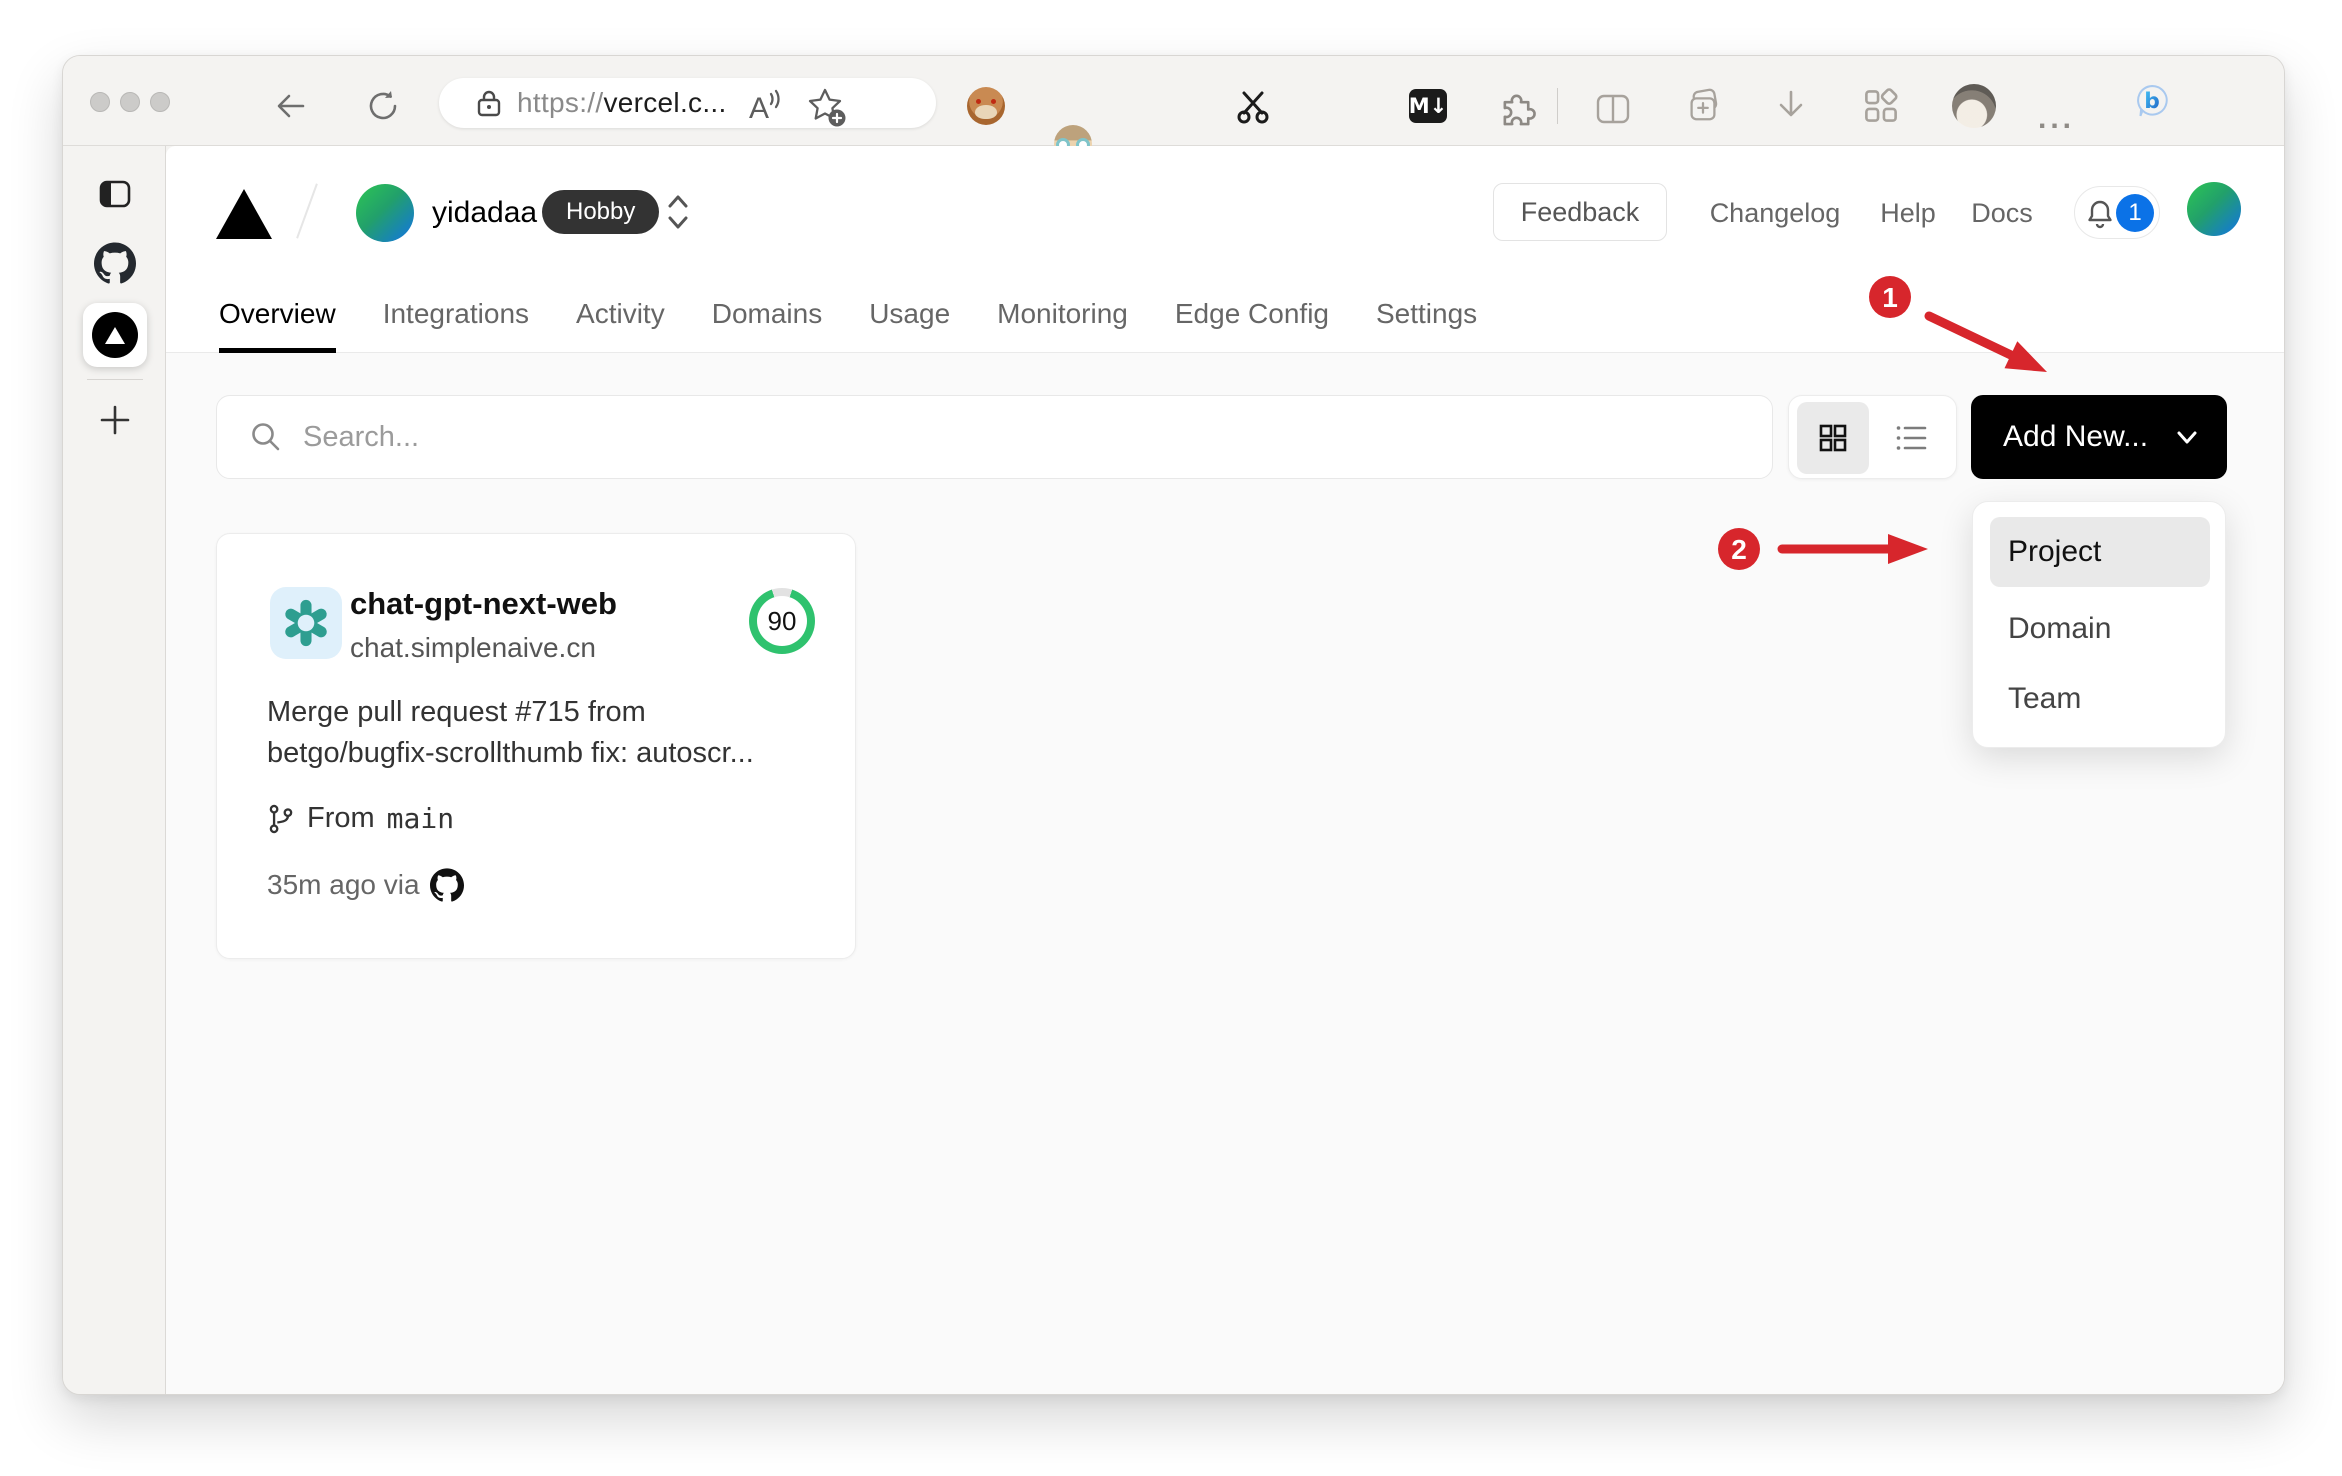 This screenshot has width=2342, height=1476. Describe the element at coordinates (2214, 209) in the screenshot. I see `user-avatar` at that location.